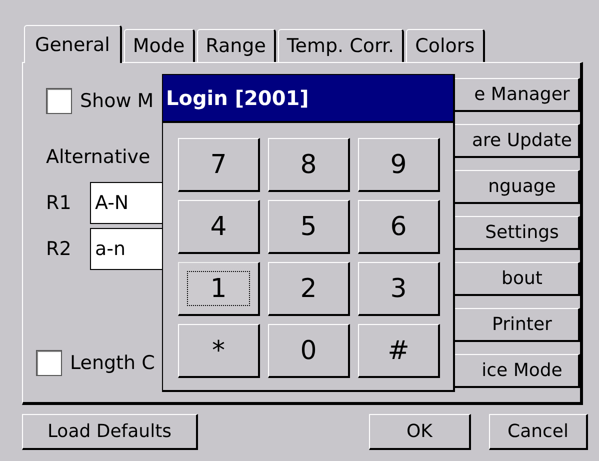 The width and height of the screenshot is (599, 461). I want to click on field-label: R1, so click(59, 203).